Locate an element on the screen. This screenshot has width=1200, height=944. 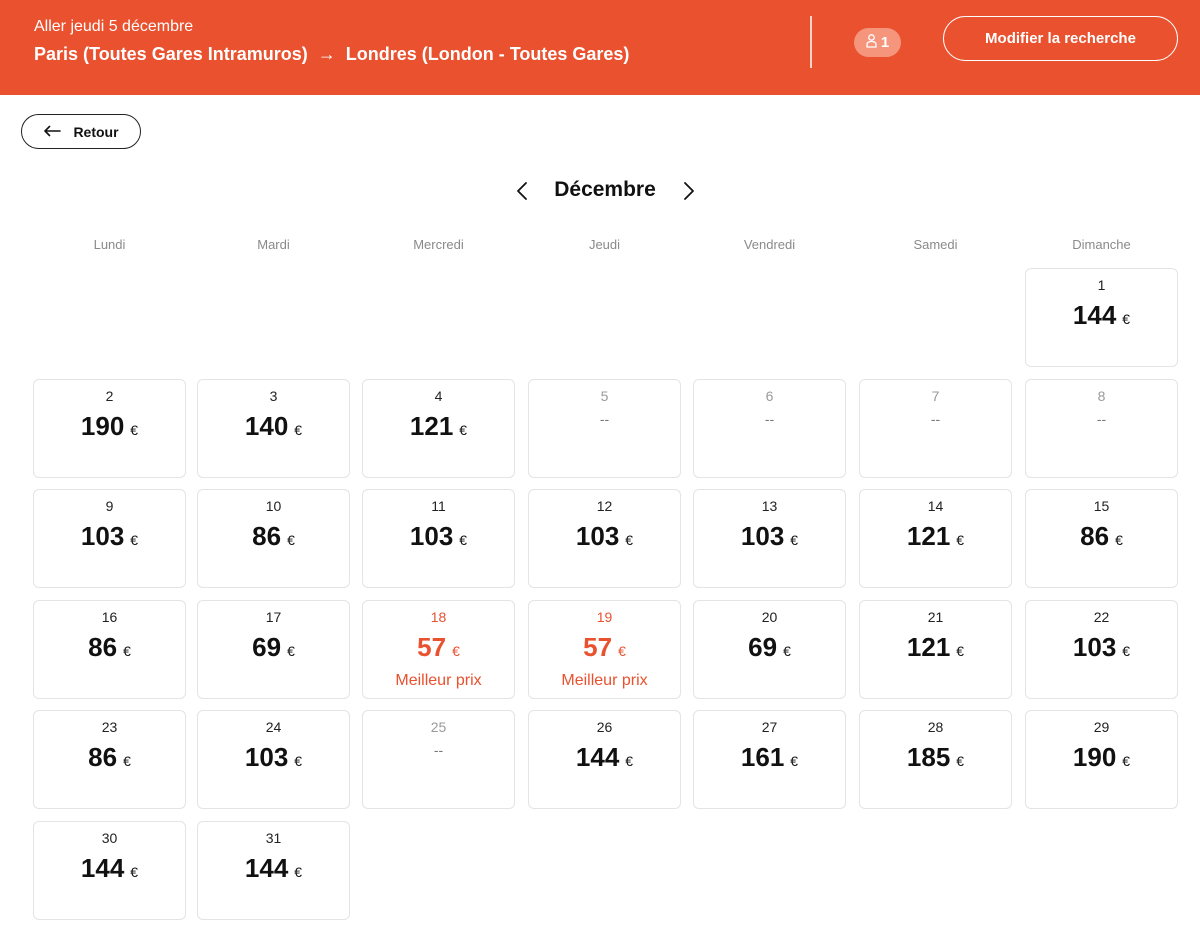
weekday-label: Lundi is located at coordinates (109, 244).